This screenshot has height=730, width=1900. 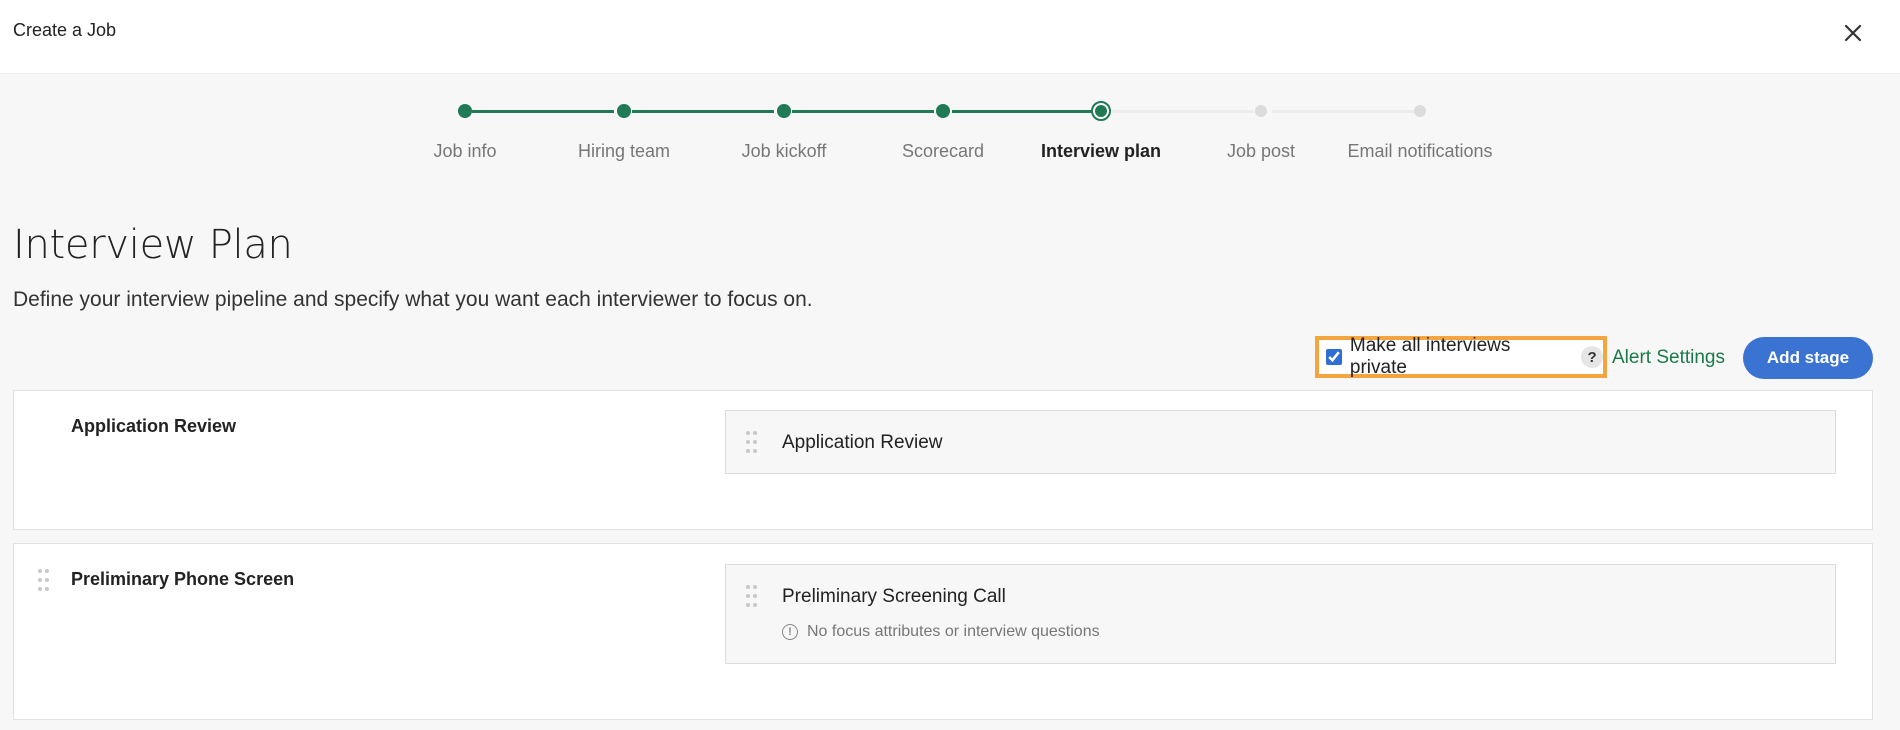 What do you see at coordinates (784, 111) in the screenshot?
I see `step-dot-job-kickoff` at bounding box center [784, 111].